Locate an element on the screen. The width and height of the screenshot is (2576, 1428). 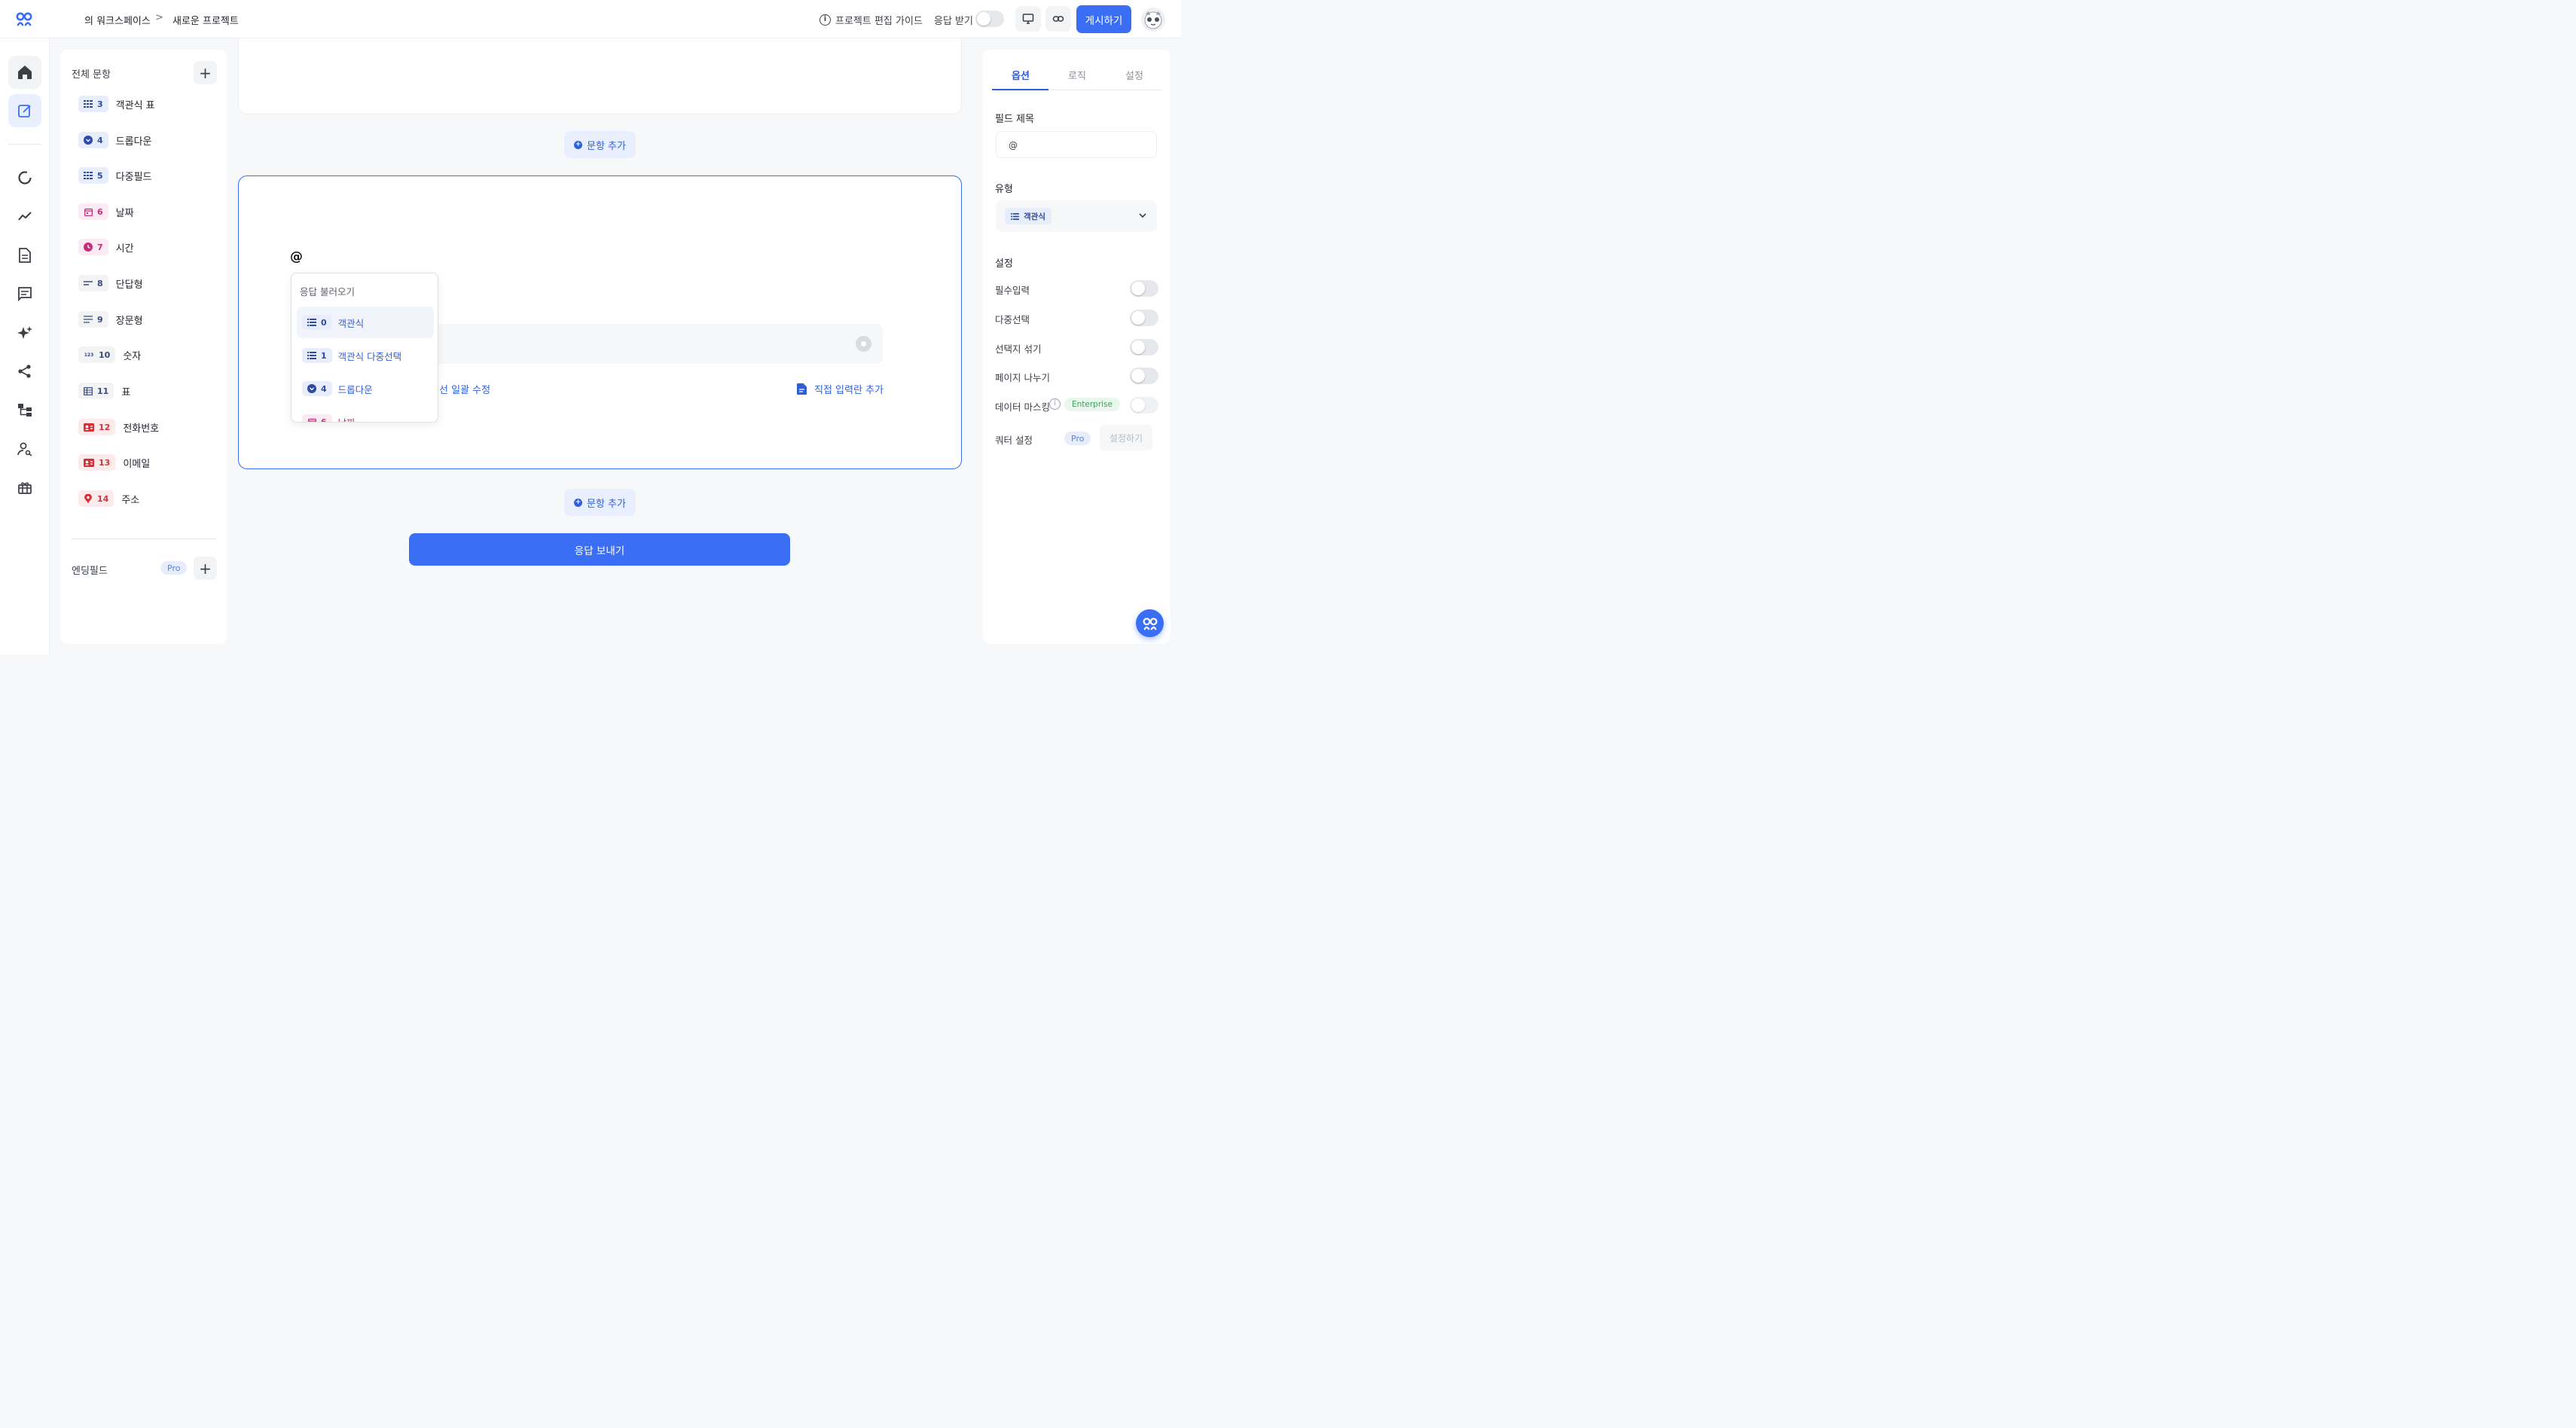
quota-settings-button: 설정하기 is located at coordinates (1126, 437).